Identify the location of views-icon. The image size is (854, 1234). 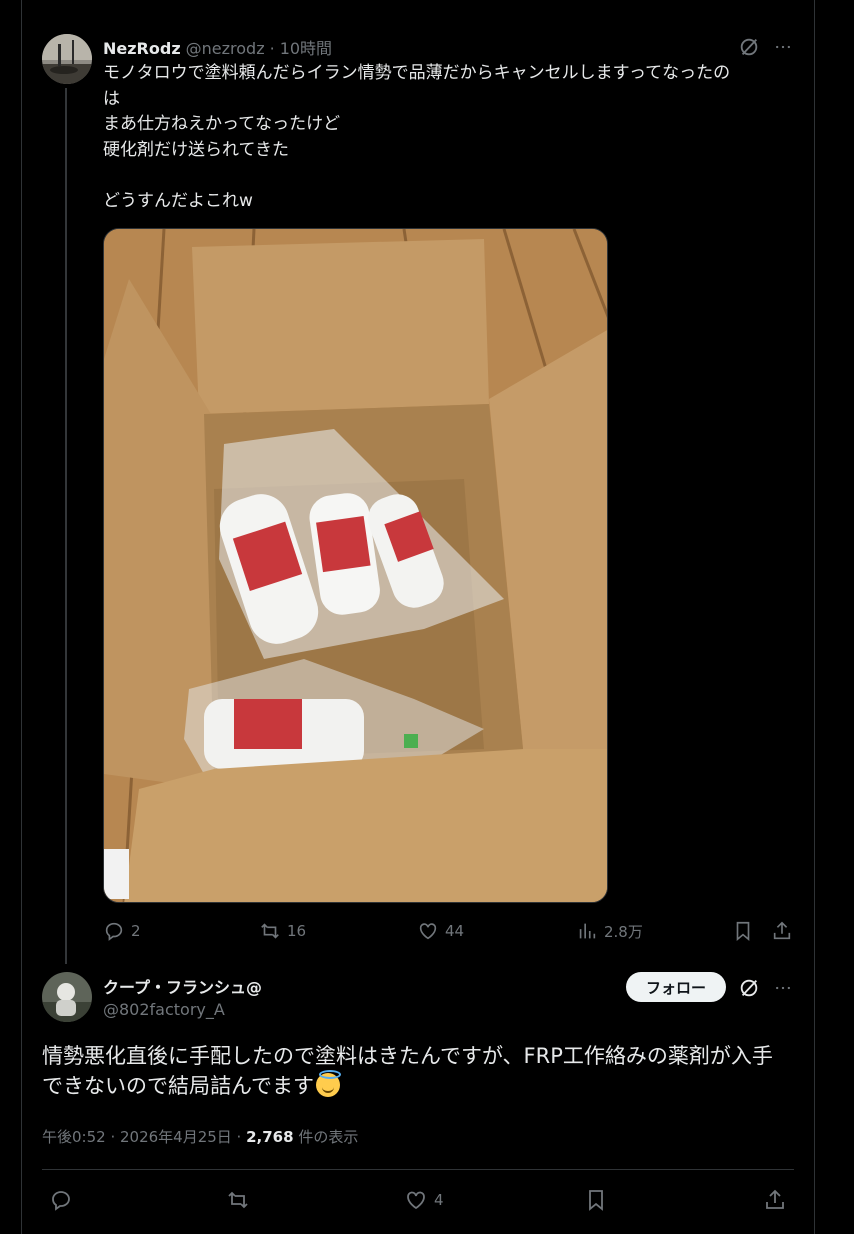
(587, 931).